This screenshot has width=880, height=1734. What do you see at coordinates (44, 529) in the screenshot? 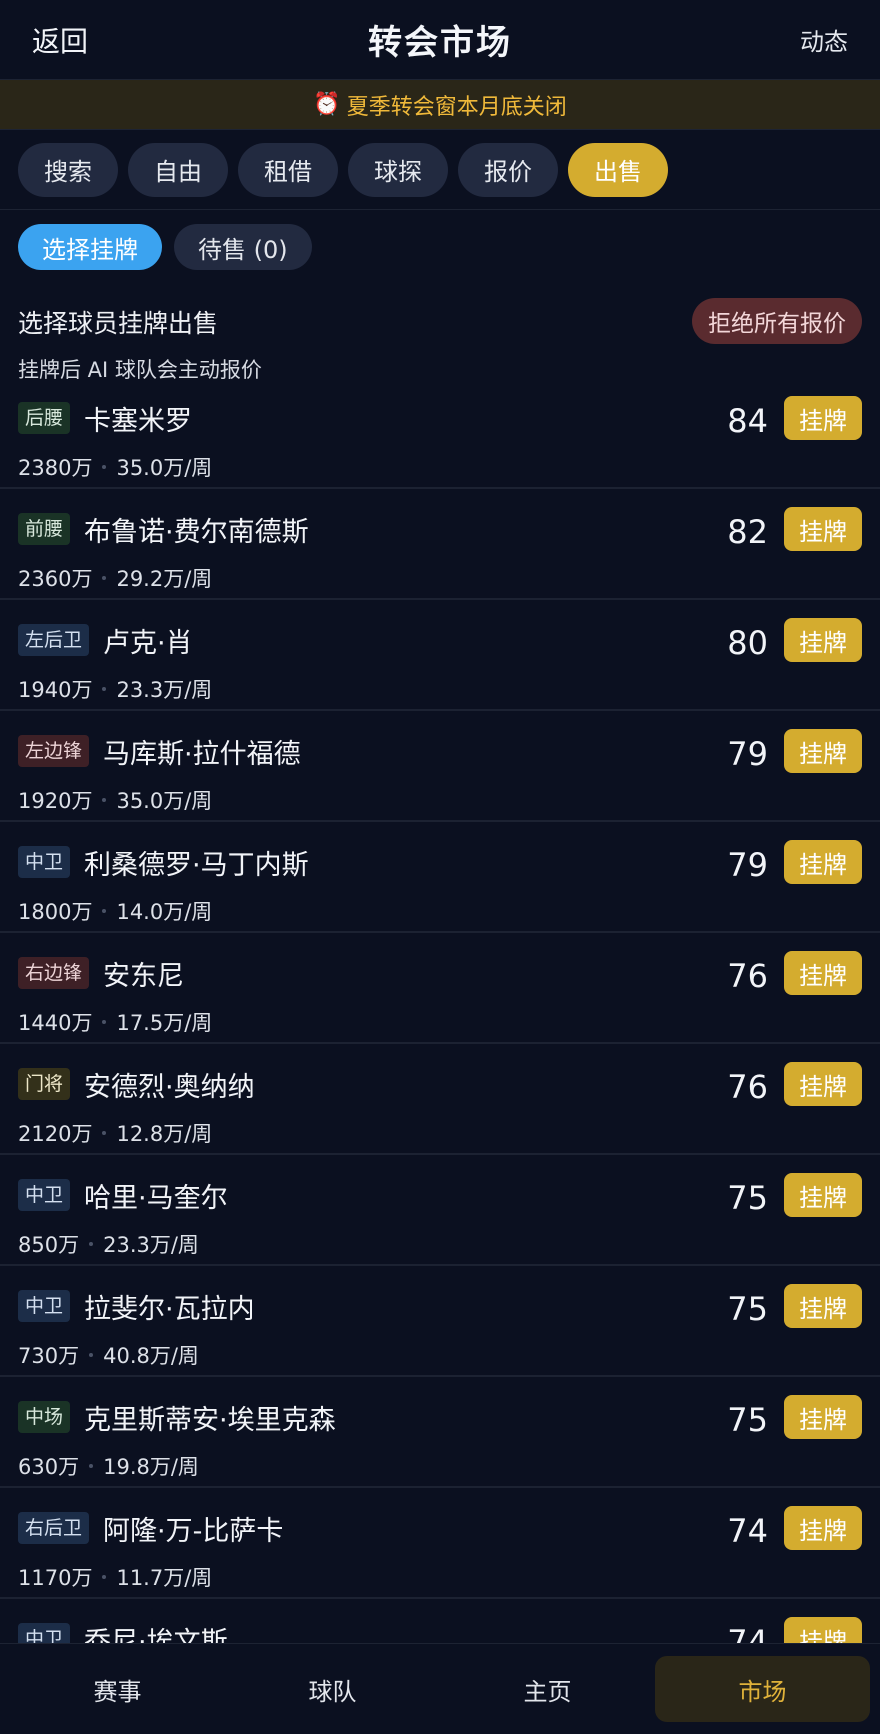
I see `position-badge: 前腰` at bounding box center [44, 529].